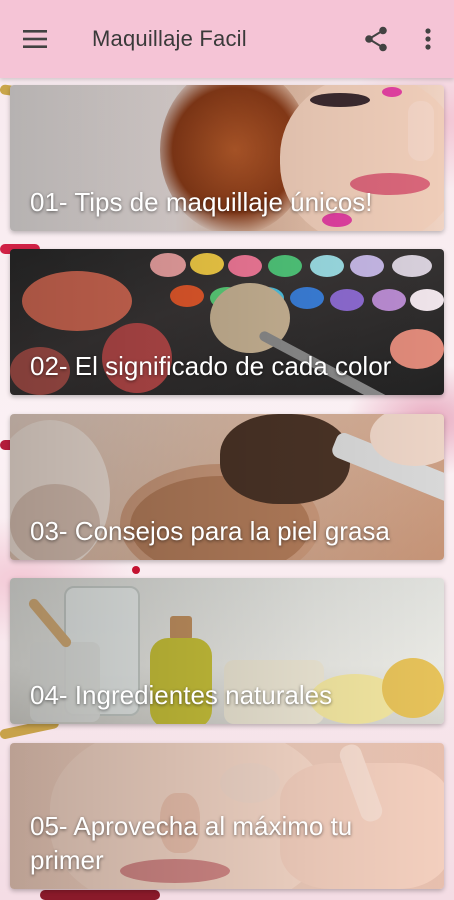 The width and height of the screenshot is (454, 900). I want to click on share-icon, so click(376, 39).